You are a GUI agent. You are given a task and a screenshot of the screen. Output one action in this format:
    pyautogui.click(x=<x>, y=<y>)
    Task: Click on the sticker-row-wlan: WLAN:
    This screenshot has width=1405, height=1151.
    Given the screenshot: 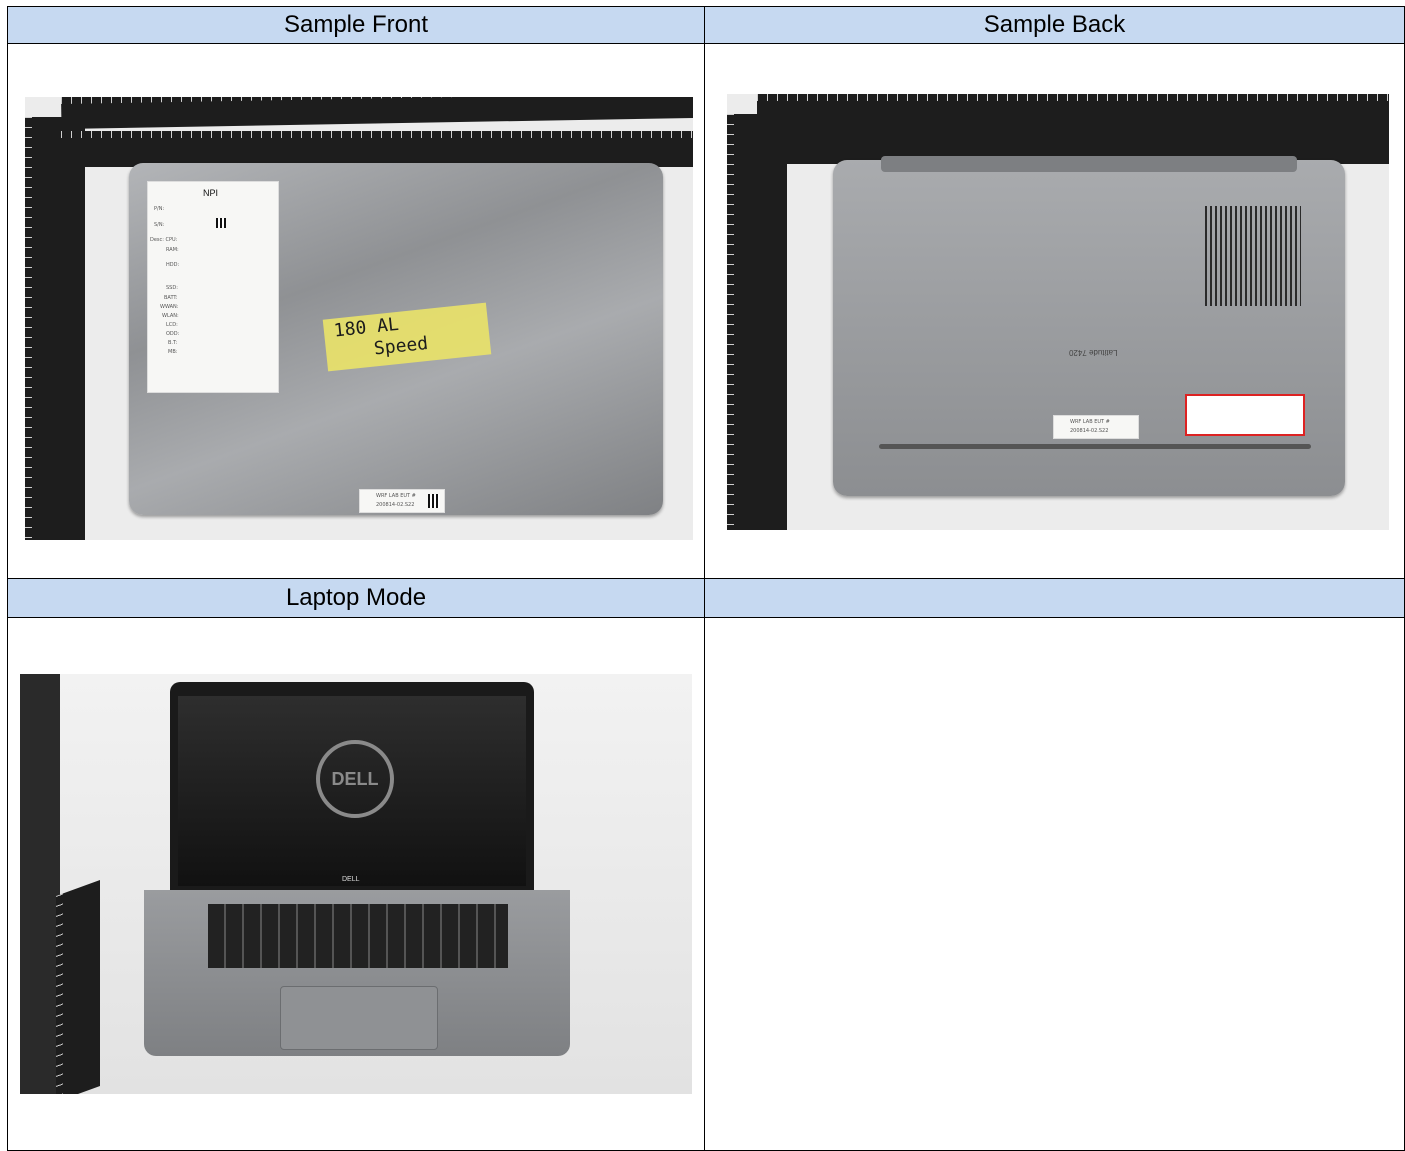 What is the action you would take?
    pyautogui.click(x=170, y=316)
    